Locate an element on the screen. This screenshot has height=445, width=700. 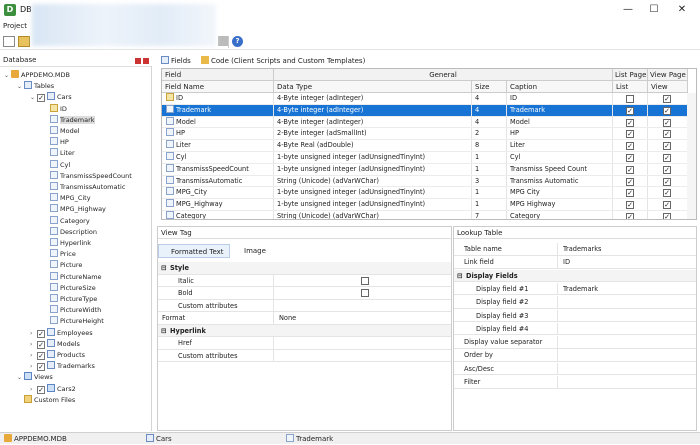
cell-caption: Transmiss Automatic is located at coordinates (560, 181).